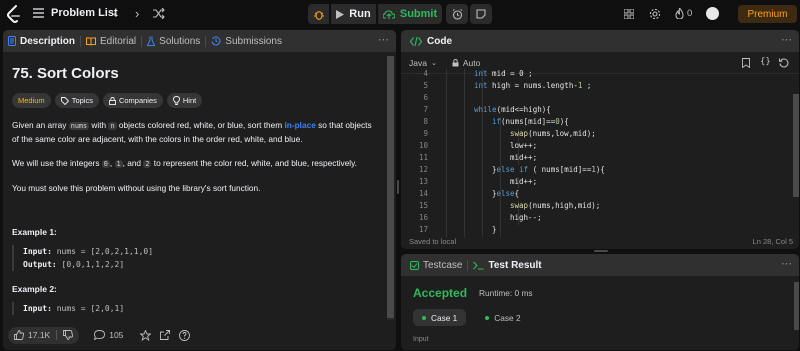 The image size is (800, 351). I want to click on auto-mode-toggle: Auto, so click(466, 63).